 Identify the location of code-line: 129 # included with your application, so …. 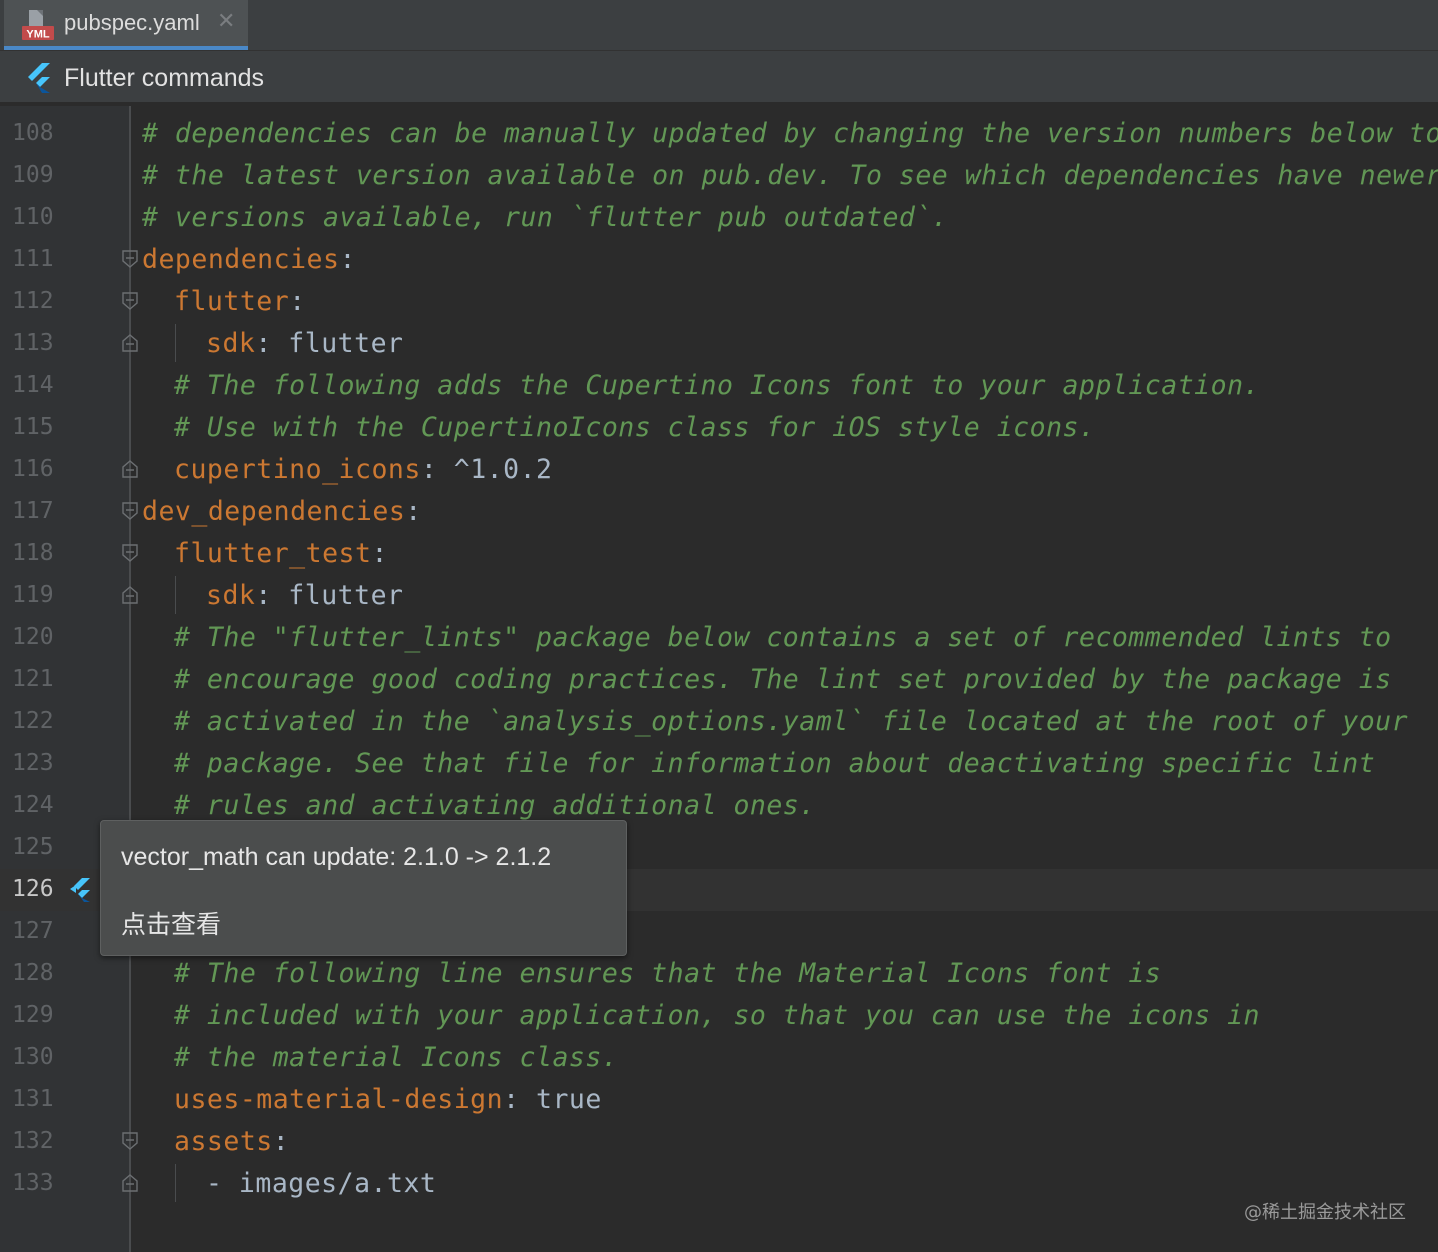
(719, 1015).